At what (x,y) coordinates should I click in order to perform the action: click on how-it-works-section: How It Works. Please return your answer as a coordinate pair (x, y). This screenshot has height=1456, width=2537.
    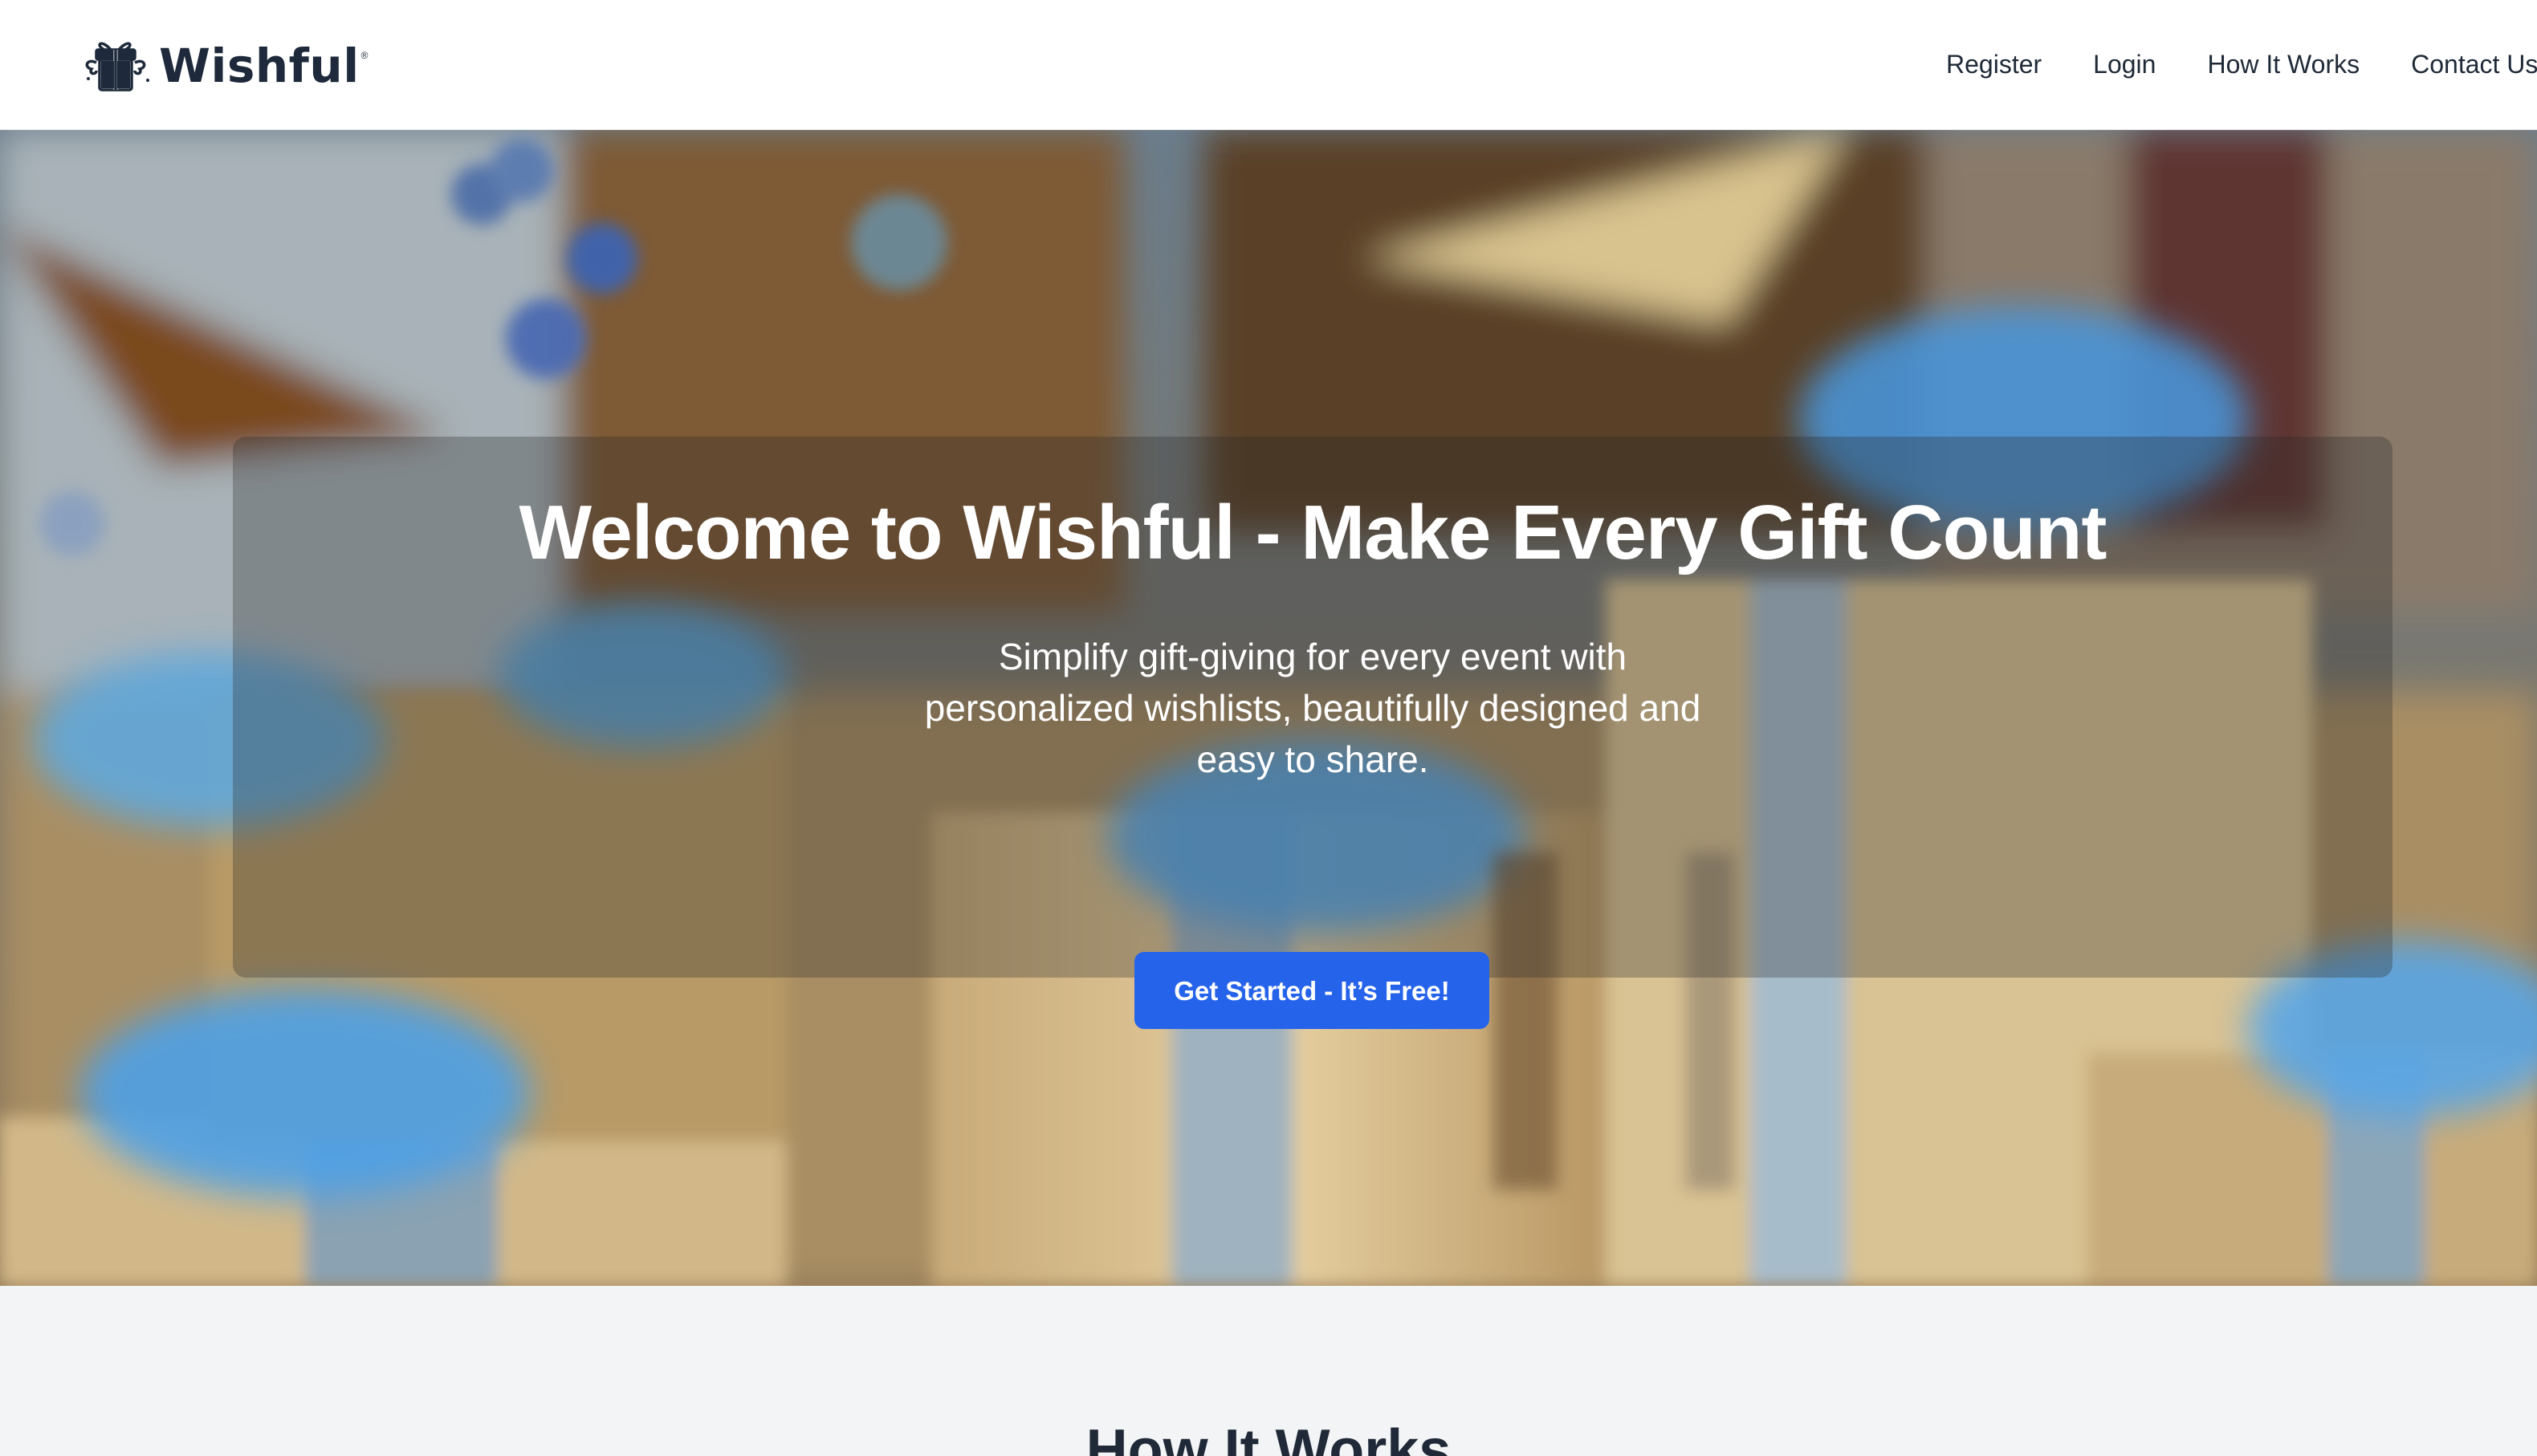
    Looking at the image, I should click on (1268, 1371).